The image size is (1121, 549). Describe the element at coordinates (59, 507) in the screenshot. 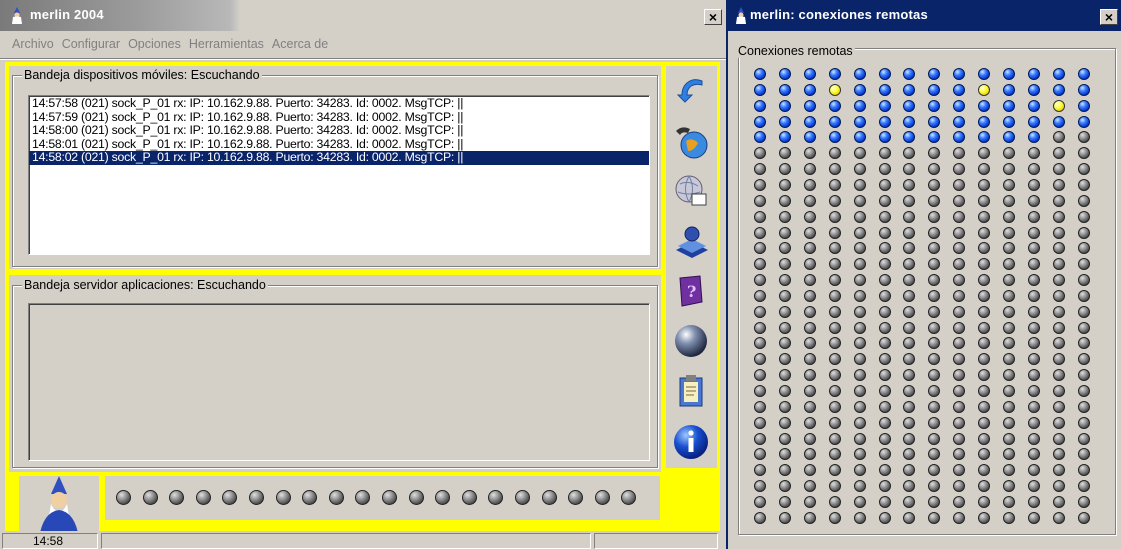

I see `wizard-mascot-icon` at that location.